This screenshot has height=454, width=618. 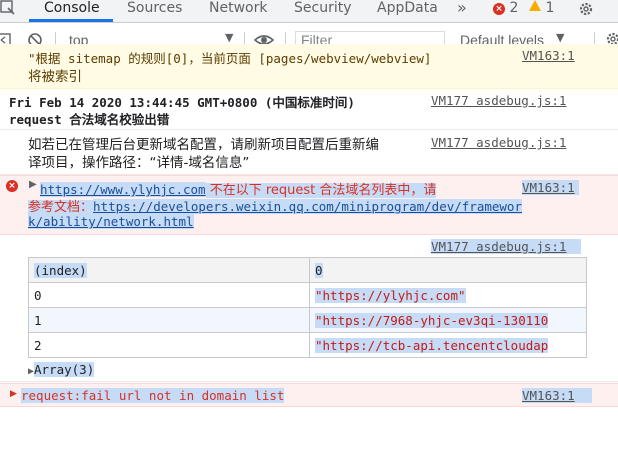 I want to click on table-cell-value: "https://7968-yhjc-ev3qi-130110, so click(x=448, y=320).